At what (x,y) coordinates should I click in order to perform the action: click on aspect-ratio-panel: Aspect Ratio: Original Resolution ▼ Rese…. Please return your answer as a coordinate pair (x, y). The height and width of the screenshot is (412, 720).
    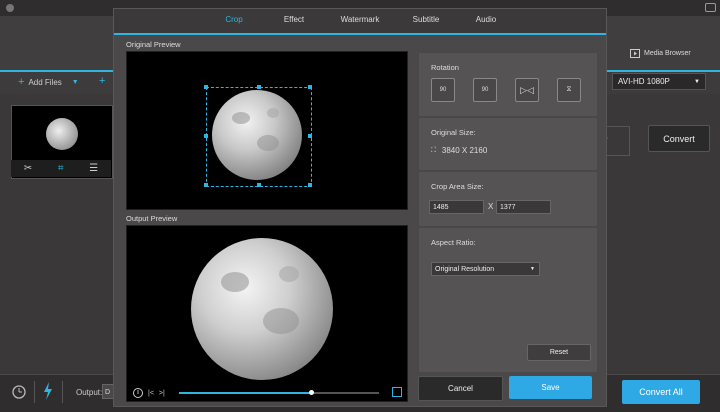
    Looking at the image, I should click on (508, 300).